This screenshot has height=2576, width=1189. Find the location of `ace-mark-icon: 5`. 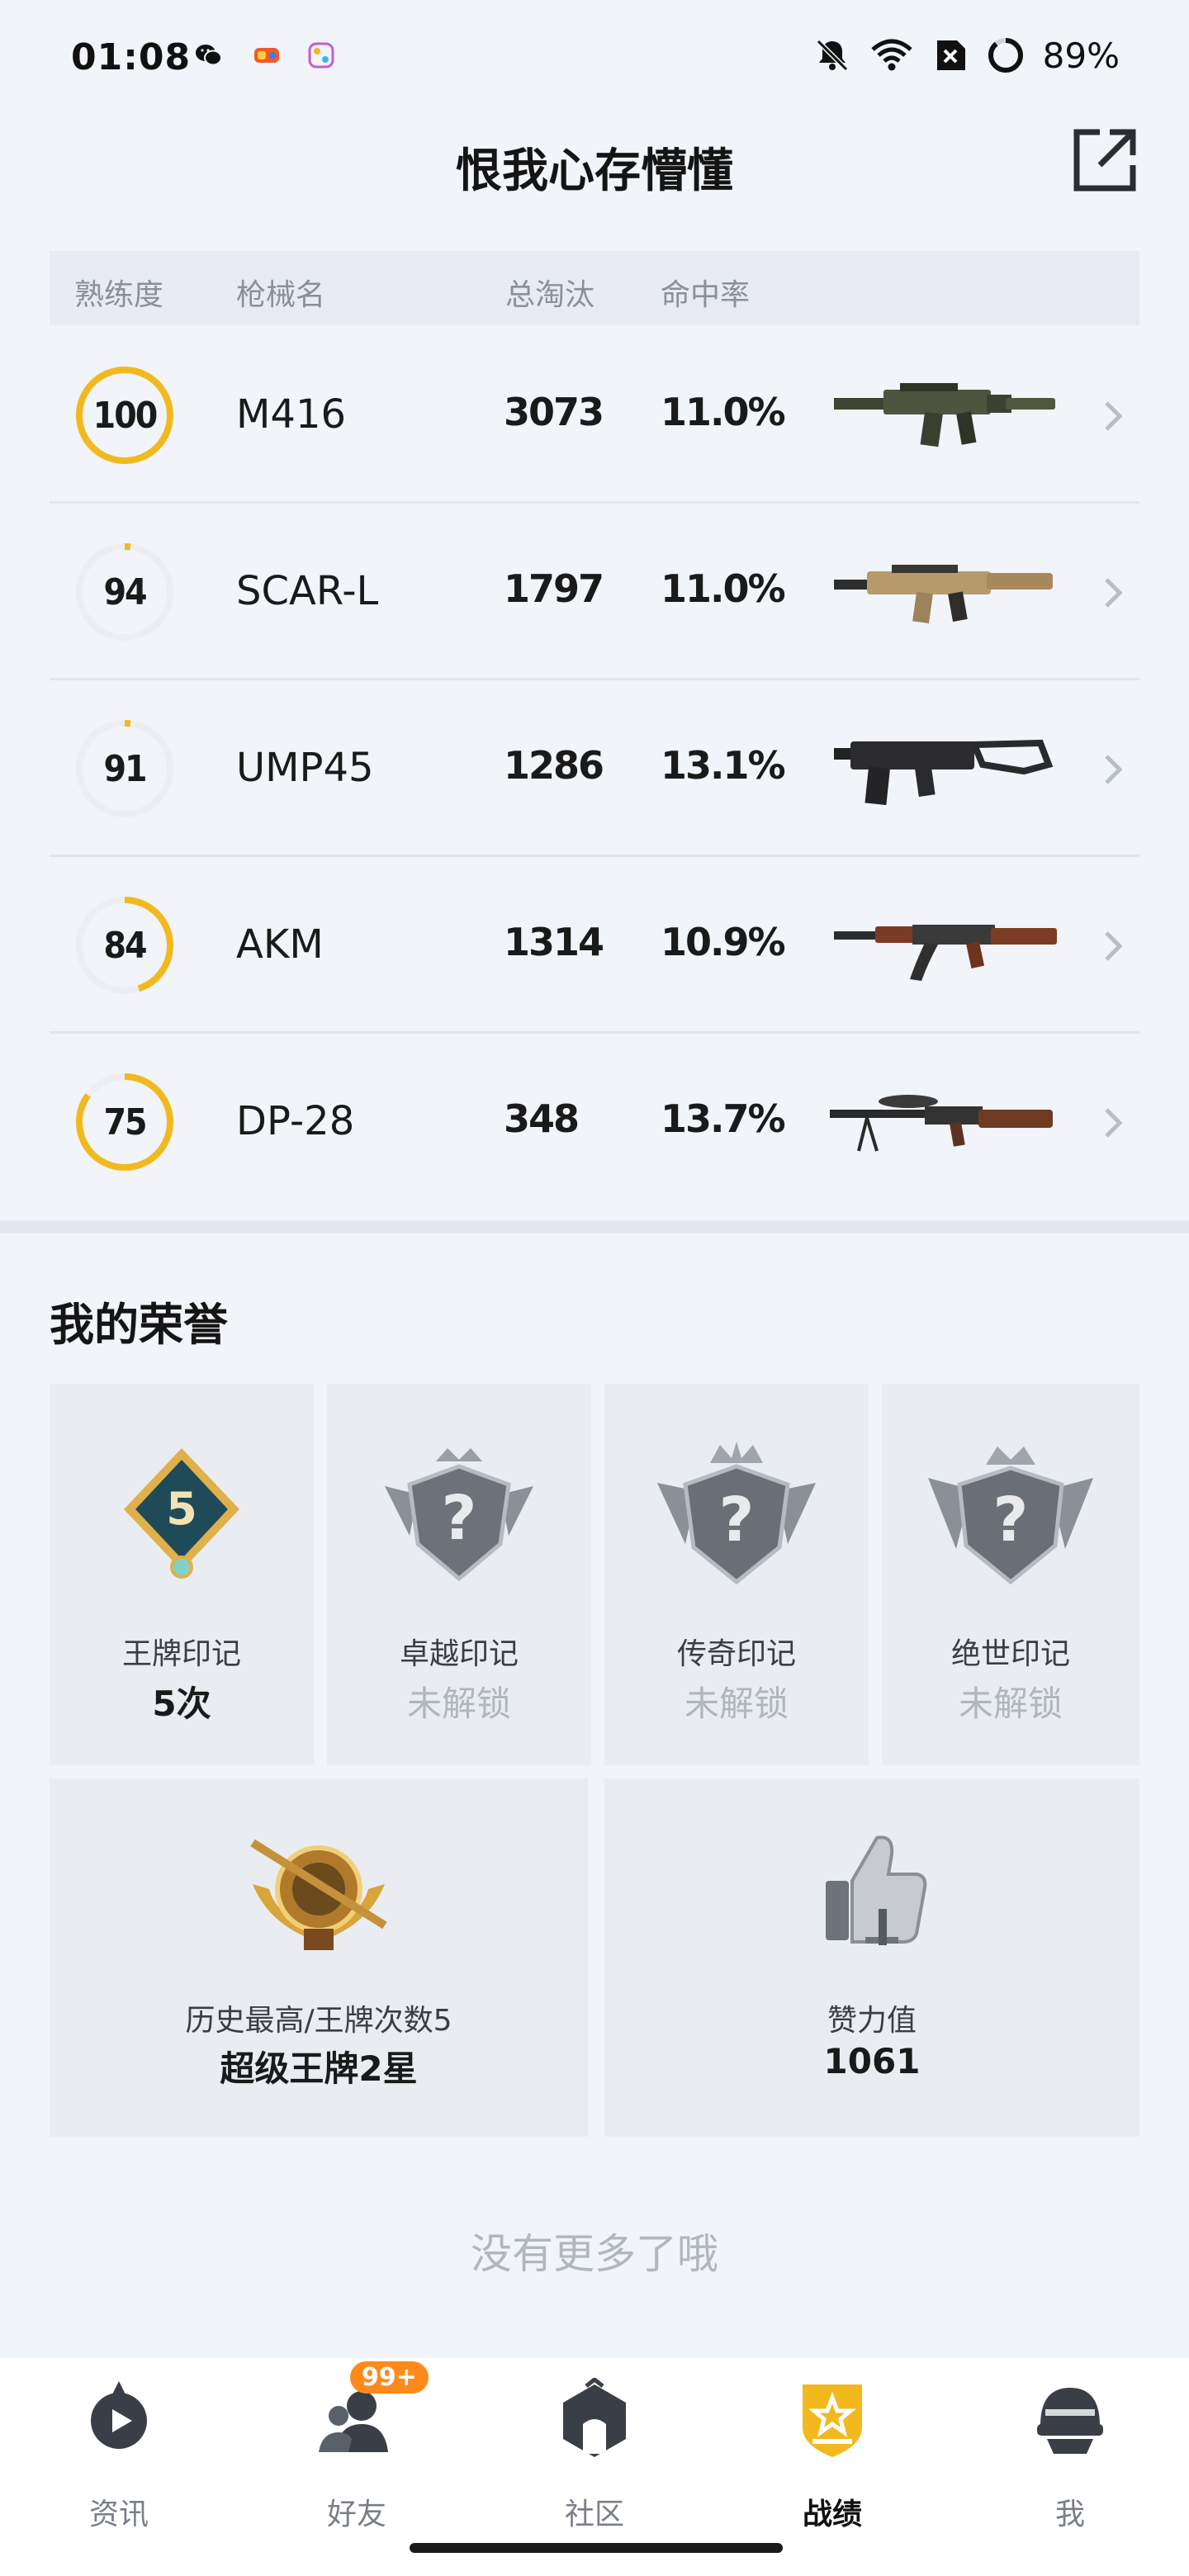

ace-mark-icon: 5 is located at coordinates (181, 1513).